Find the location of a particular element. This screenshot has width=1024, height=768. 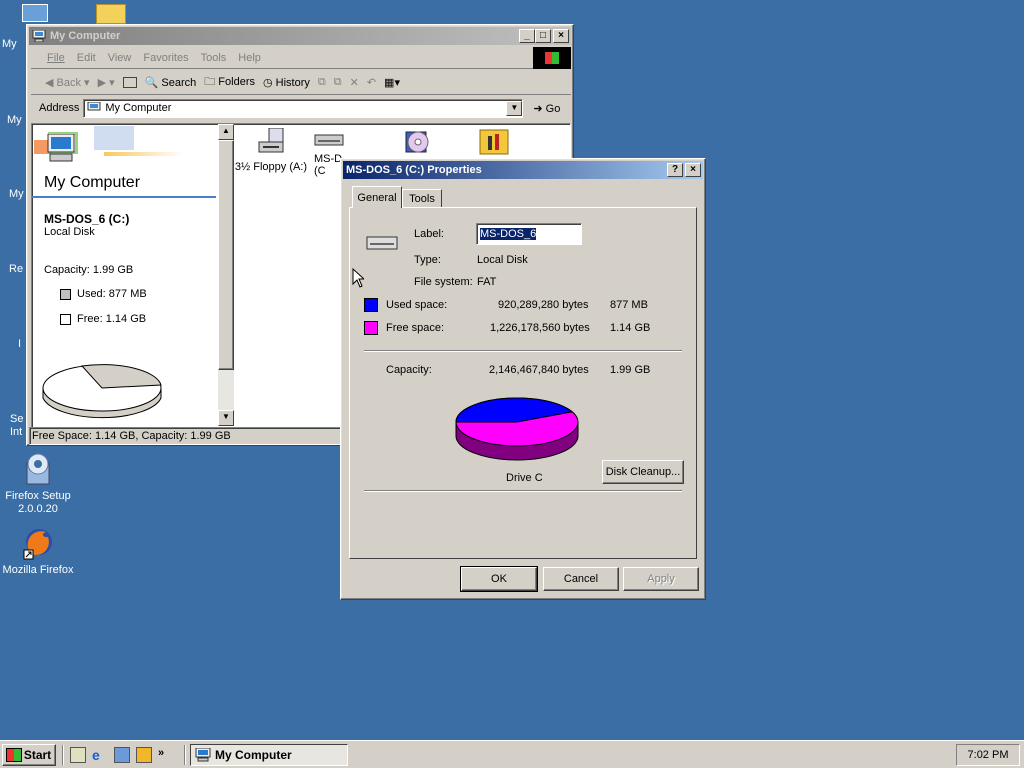

firefox-icon is located at coordinates (37, 544).